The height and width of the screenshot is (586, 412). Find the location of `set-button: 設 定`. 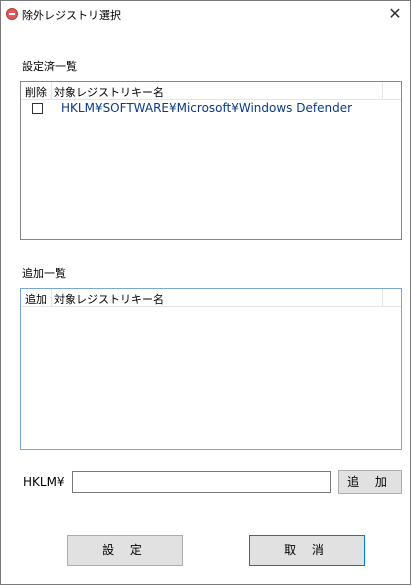

set-button: 設 定 is located at coordinates (125, 550).